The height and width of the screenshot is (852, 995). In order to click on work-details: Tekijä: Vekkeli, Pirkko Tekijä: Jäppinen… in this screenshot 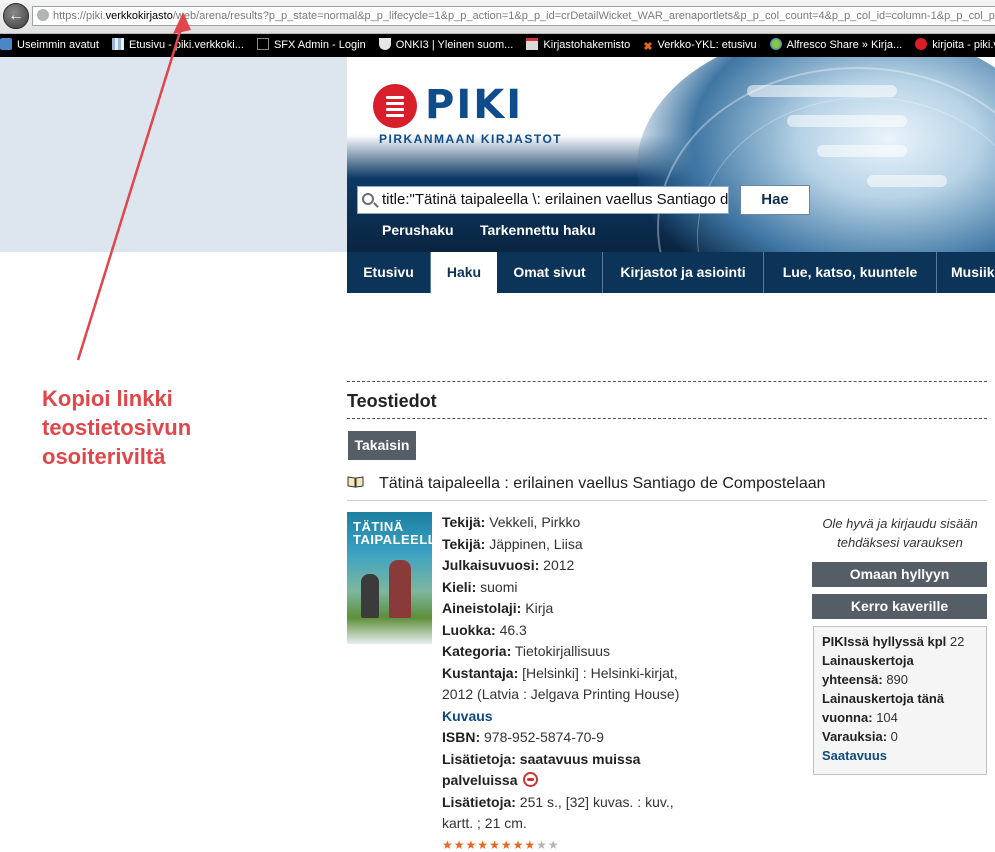, I will do `click(577, 673)`.